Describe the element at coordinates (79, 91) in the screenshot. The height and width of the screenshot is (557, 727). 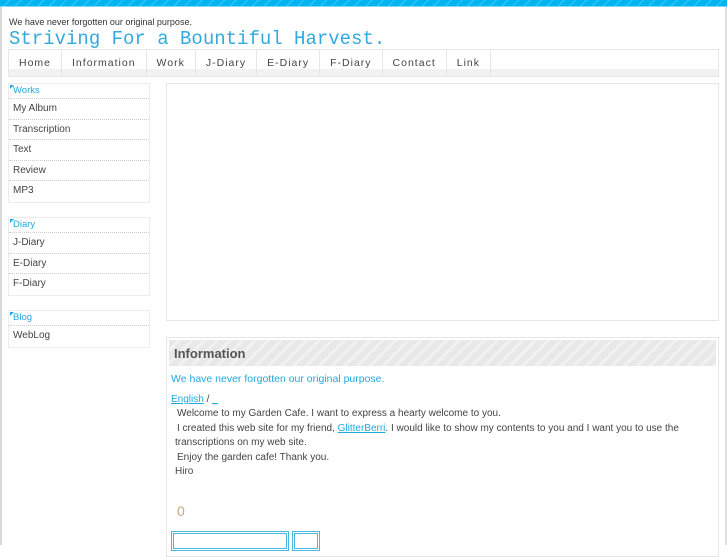
I see `sidebar-heading-works: Works` at that location.